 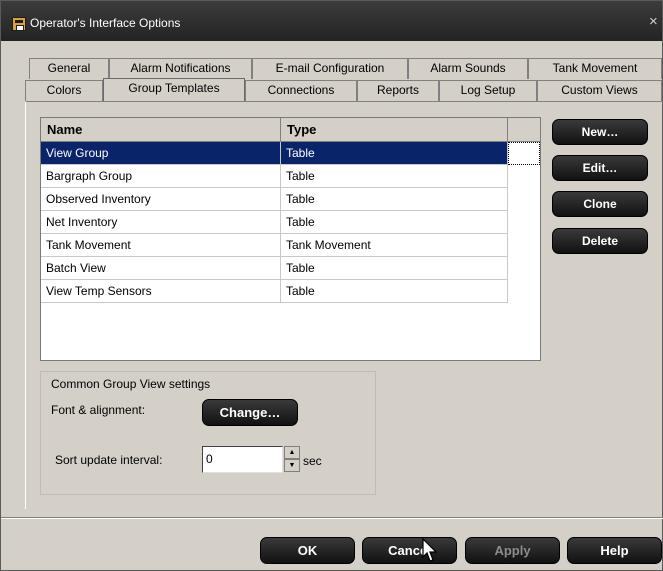 I want to click on tab-tank-movement: Tank Movement, so click(x=595, y=68).